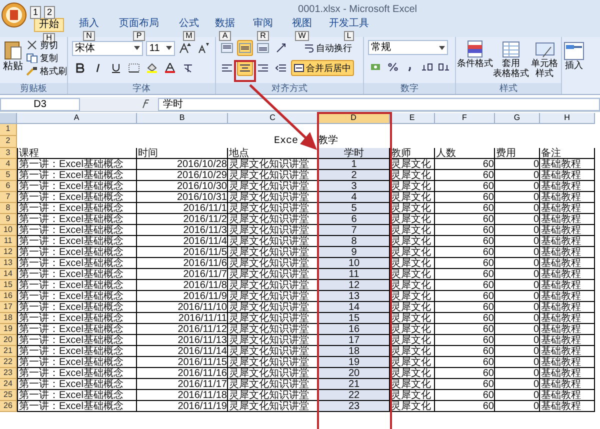 The image size is (600, 429). What do you see at coordinates (40, 104) in the screenshot?
I see `name-box: D3` at bounding box center [40, 104].